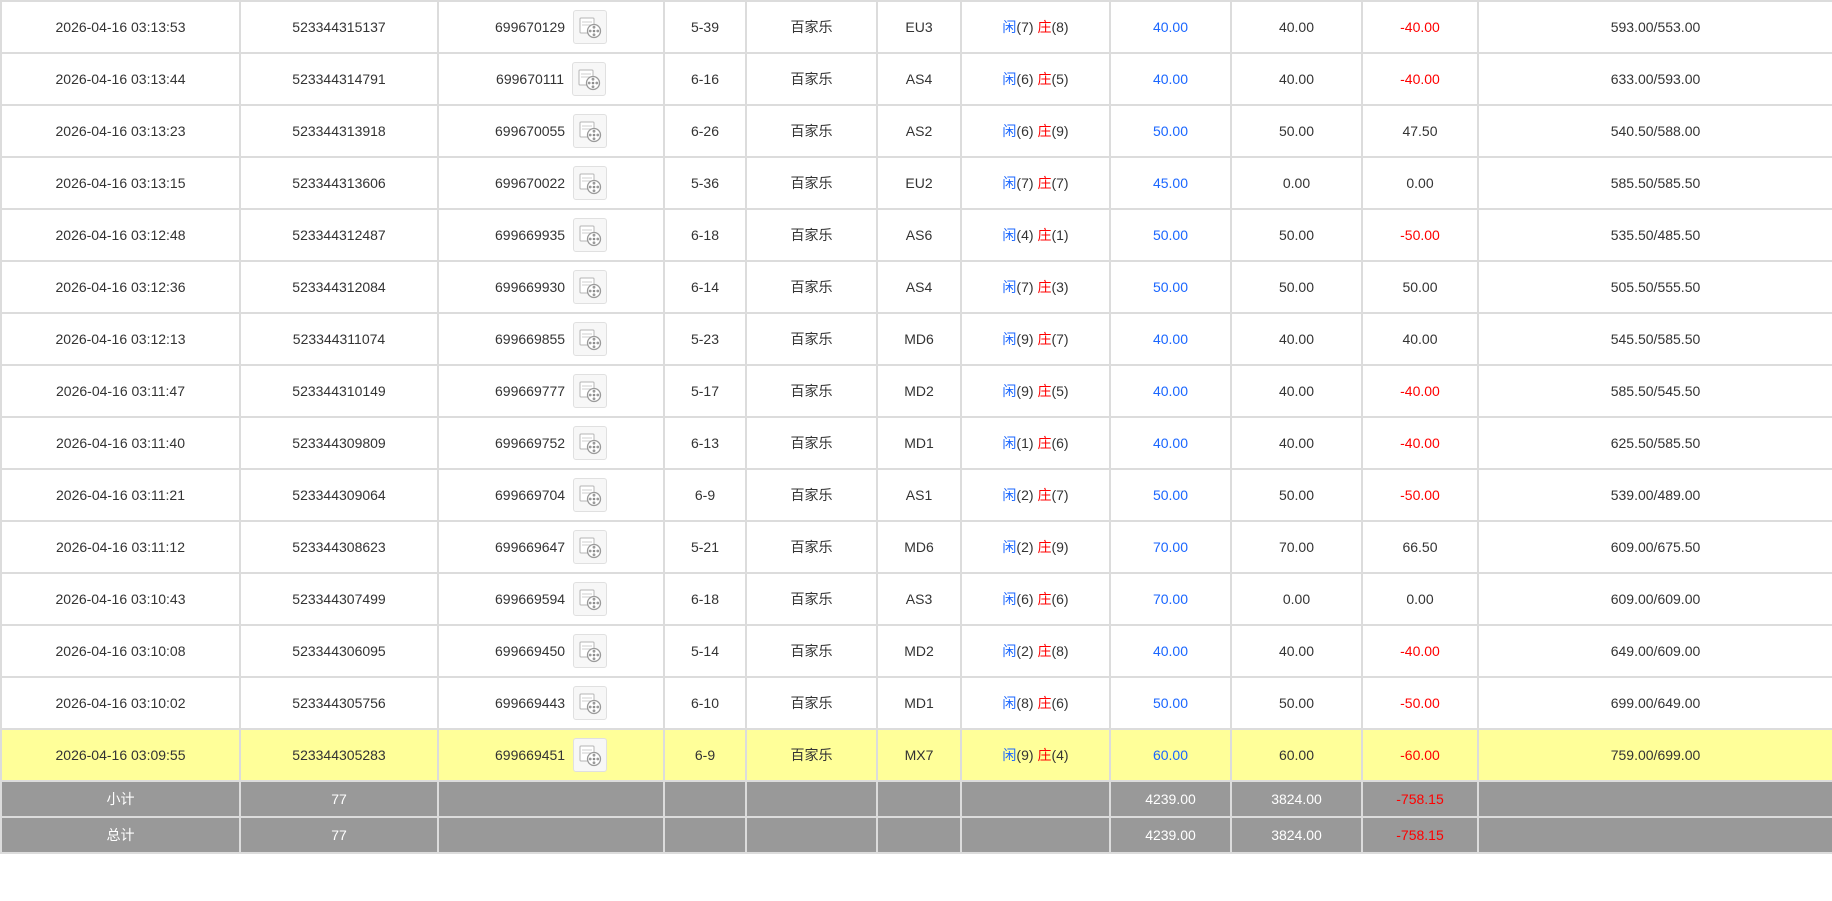  What do you see at coordinates (1296, 599) in the screenshot?
I see `valid-bet-cell: 0.00` at bounding box center [1296, 599].